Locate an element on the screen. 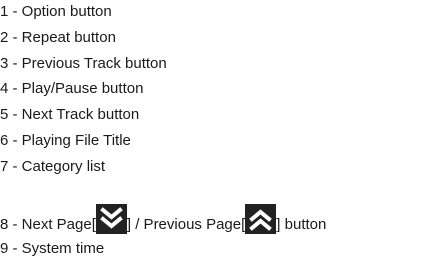 The image size is (427, 260). double-chevron-down-icon is located at coordinates (111, 219).